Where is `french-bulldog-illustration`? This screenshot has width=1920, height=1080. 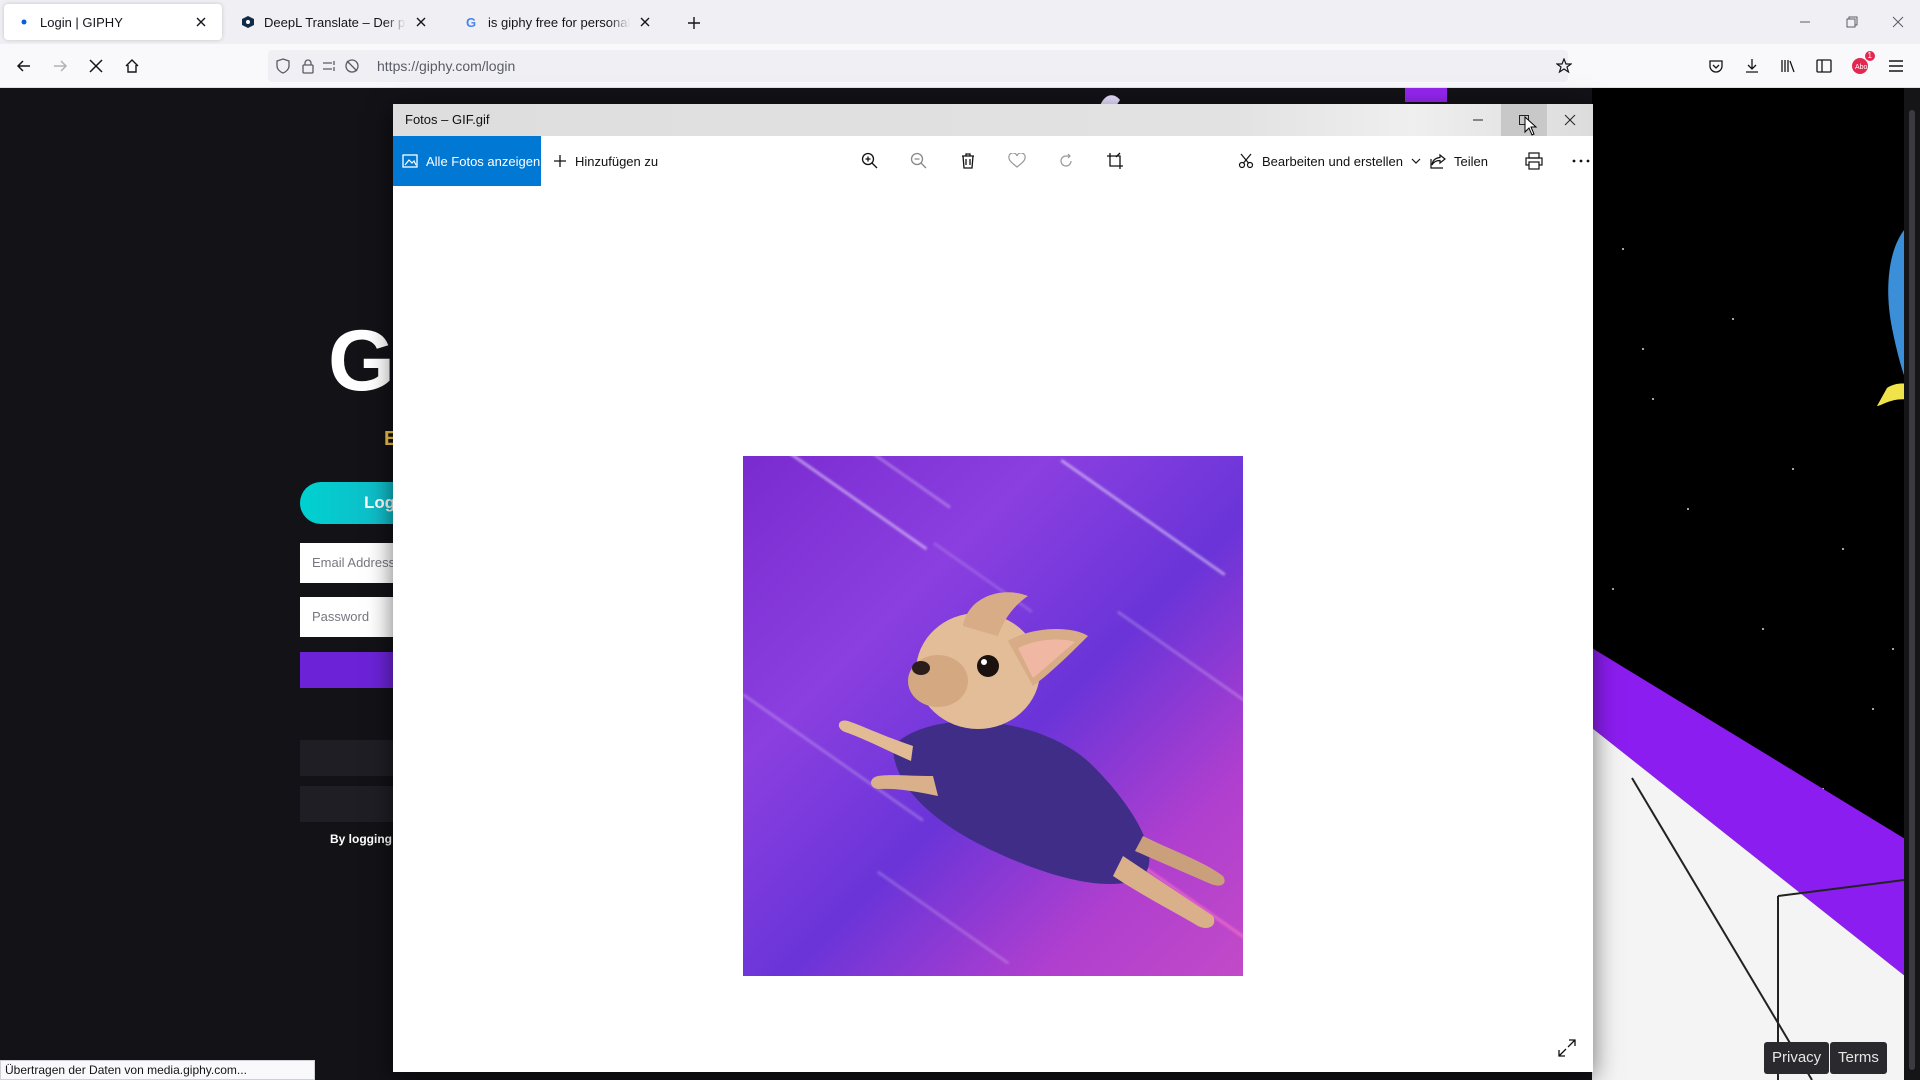
french-bulldog-illustration is located at coordinates (1031, 760).